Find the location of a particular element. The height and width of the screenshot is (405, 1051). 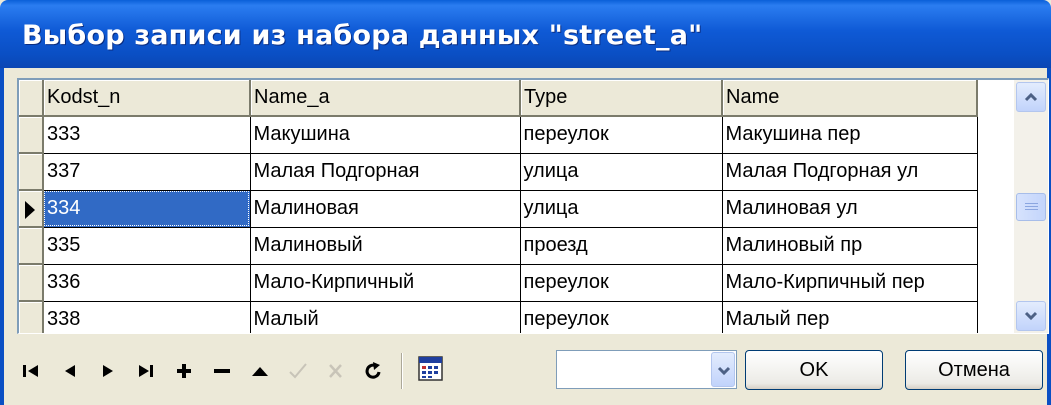

delete-record-button is located at coordinates (225, 371).